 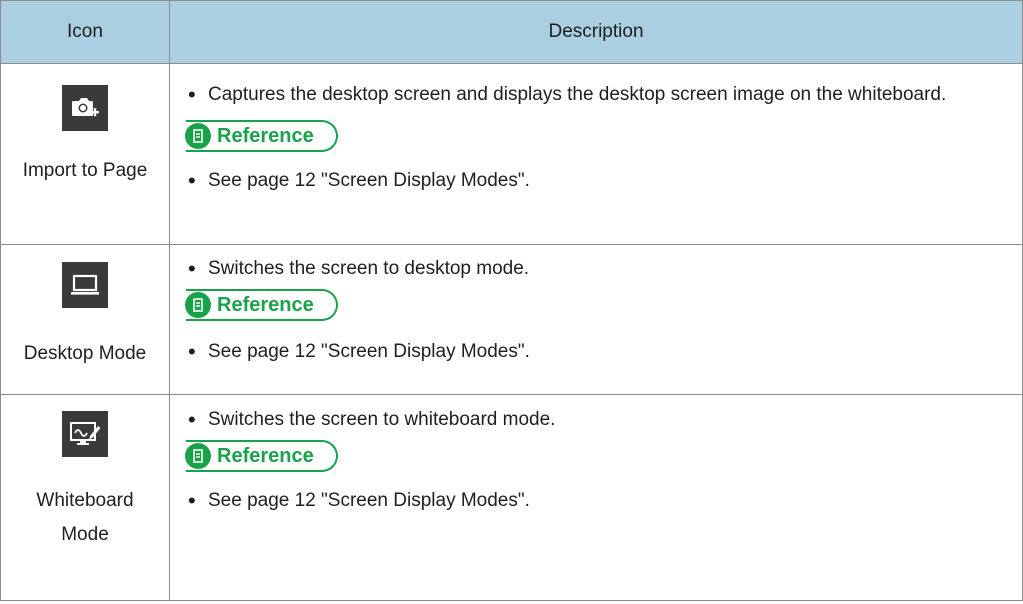 I want to click on description-bullet: • Switches the screen to desktop mode., so click(x=605, y=268).